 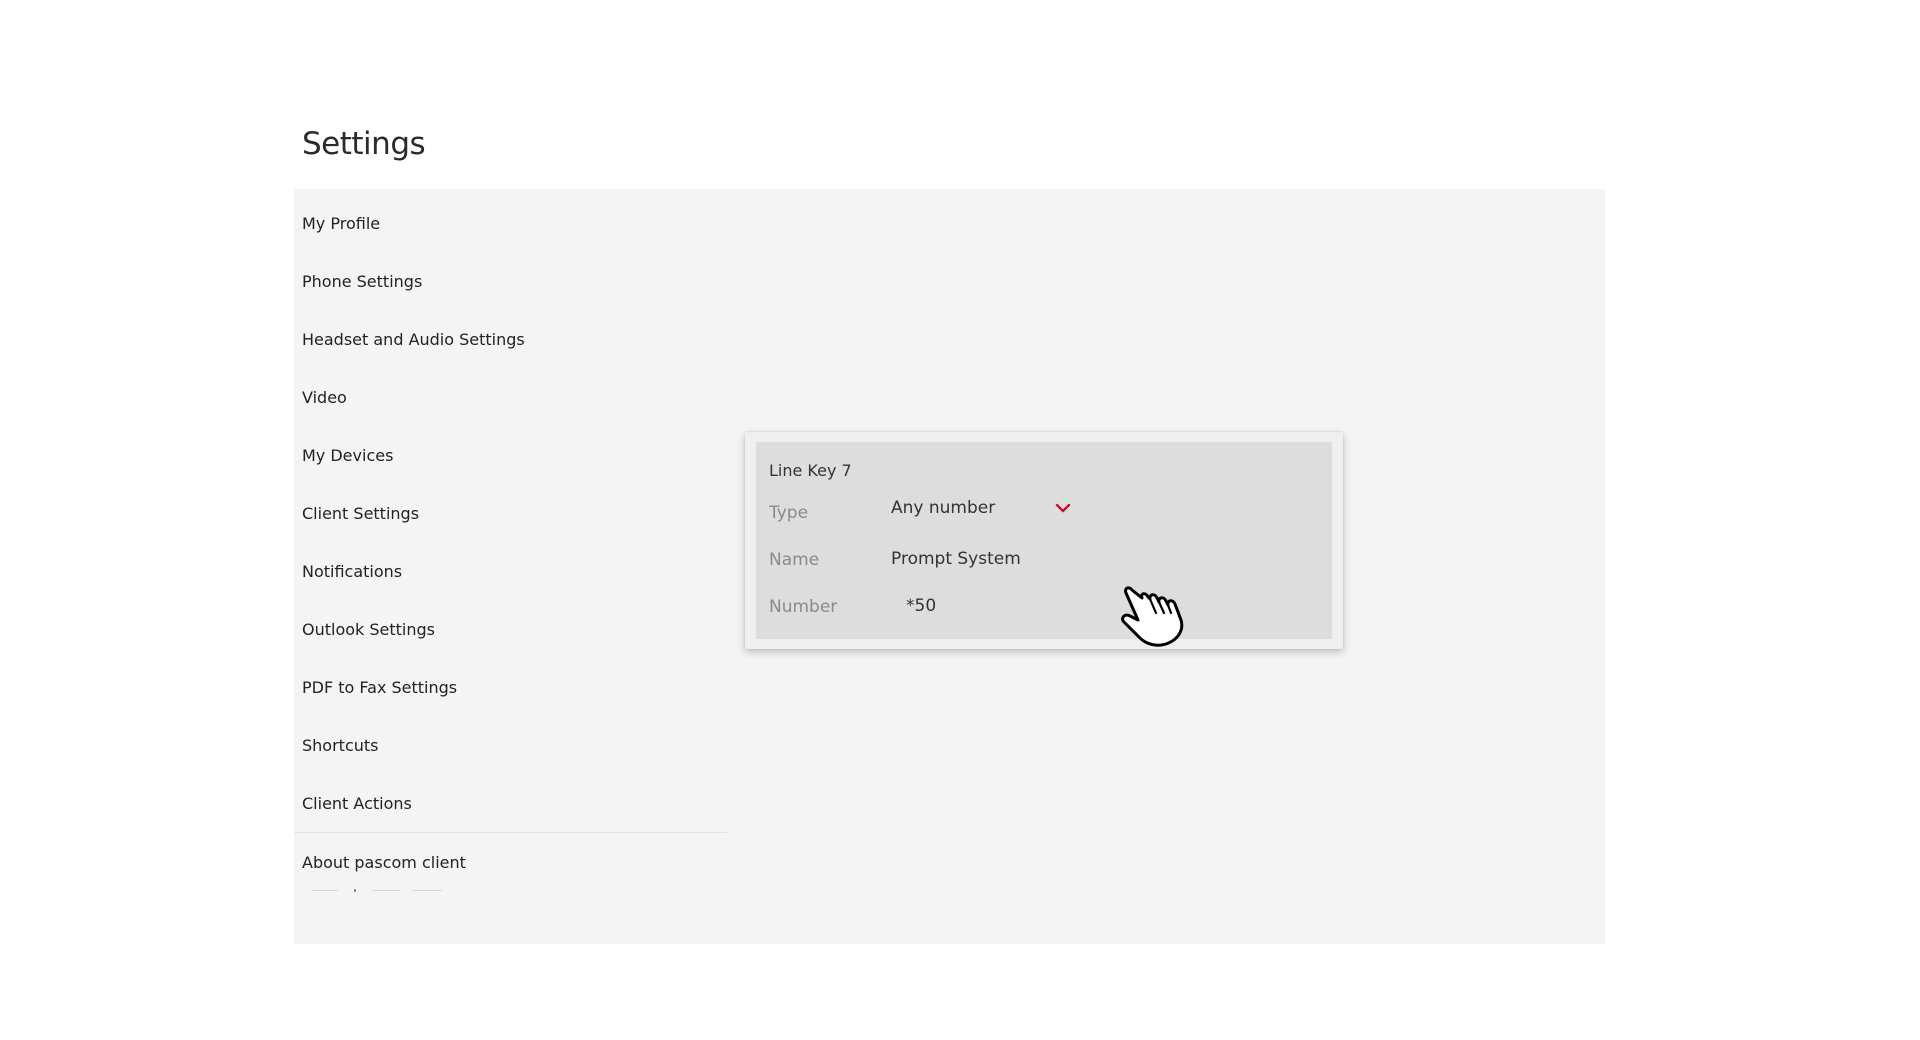 I want to click on type-dropdown: Any number, so click(x=983, y=506).